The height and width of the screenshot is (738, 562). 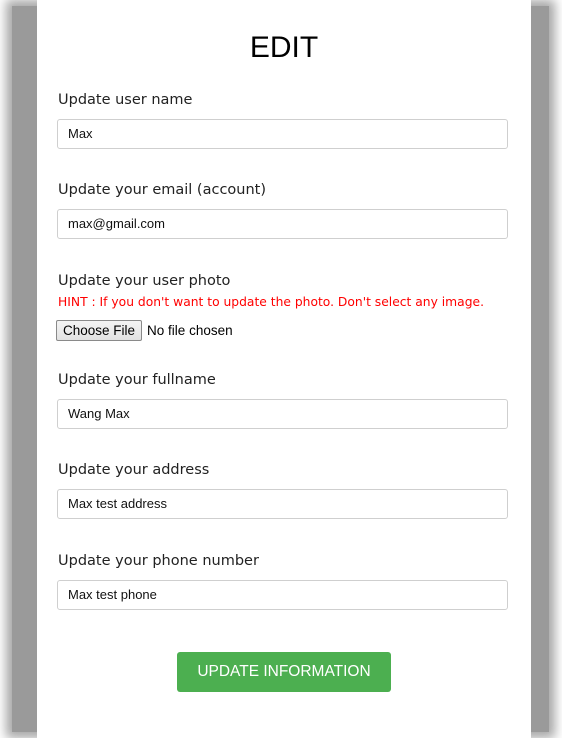 I want to click on photo-file-picker: Choose File No file chosen, so click(x=144, y=330).